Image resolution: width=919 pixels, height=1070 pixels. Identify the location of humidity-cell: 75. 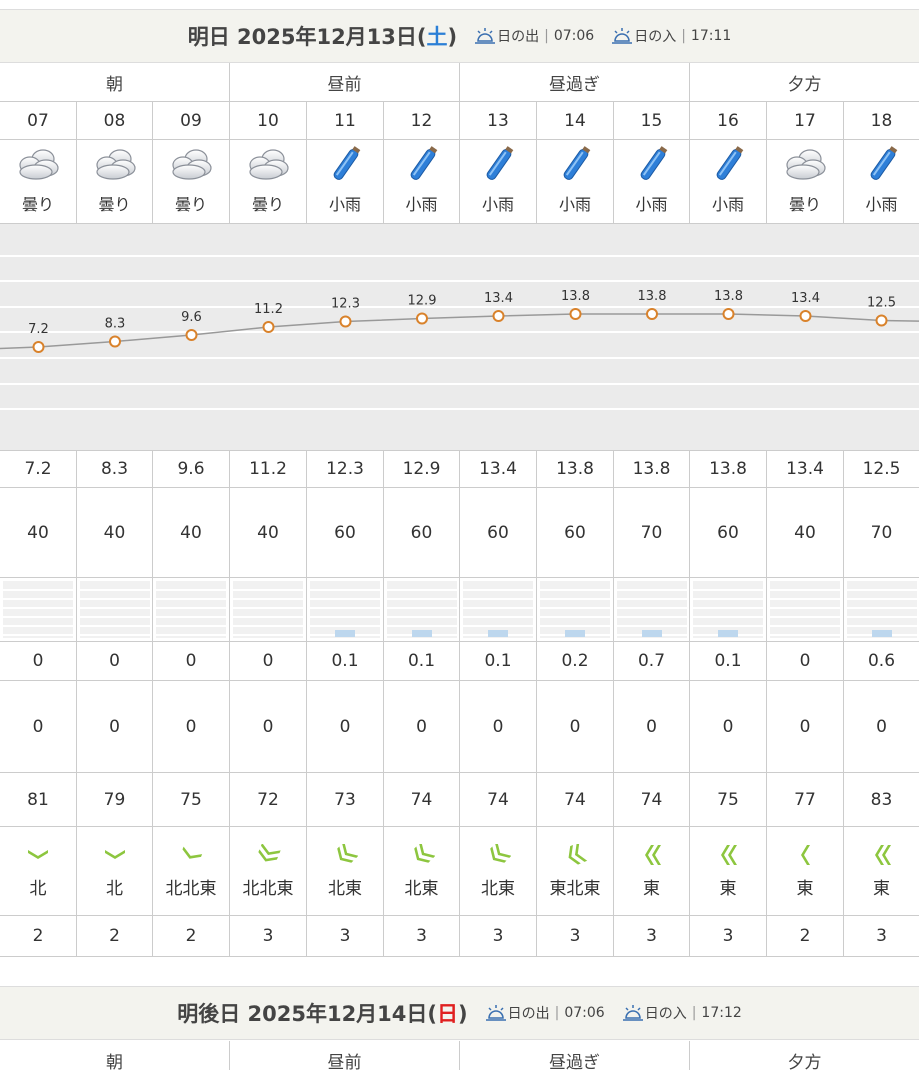
(191, 799).